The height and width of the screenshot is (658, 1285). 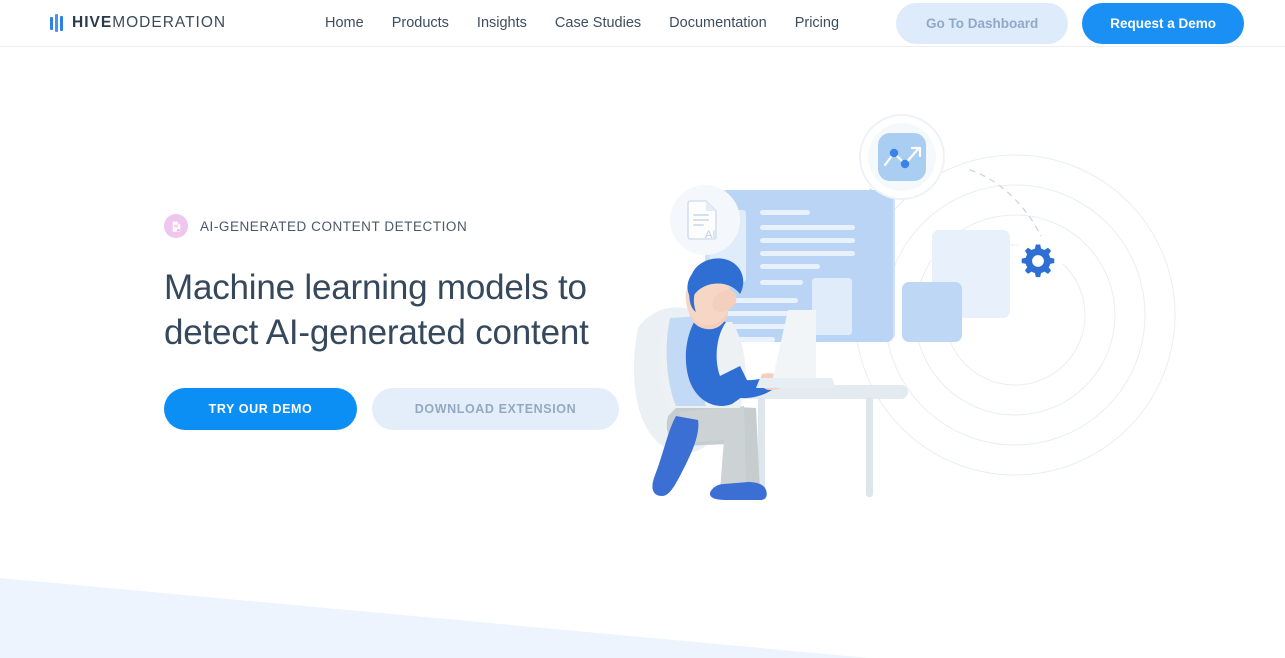 I want to click on hero-eyebrow: AI AI-GENERATED CONTENT DETECTION, so click(x=399, y=226).